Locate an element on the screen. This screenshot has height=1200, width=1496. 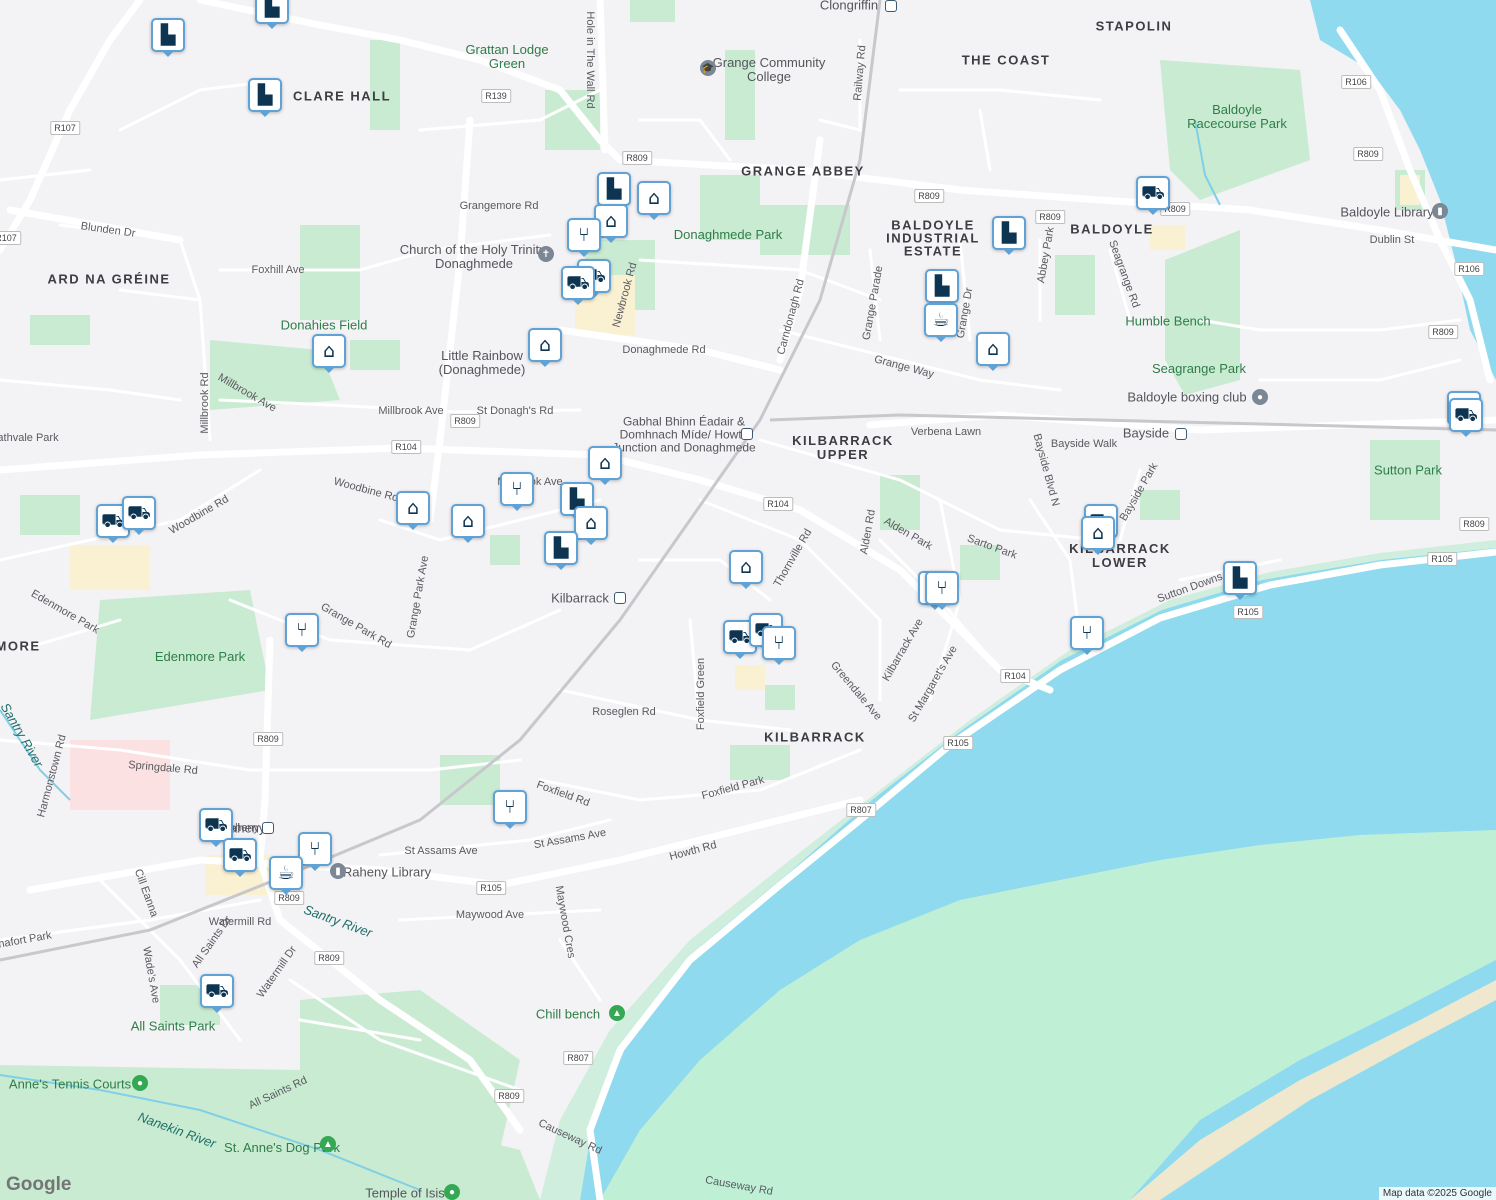
park-label-st-annes-tennis: Anne's Tennis Courts is located at coordinates (70, 1084).